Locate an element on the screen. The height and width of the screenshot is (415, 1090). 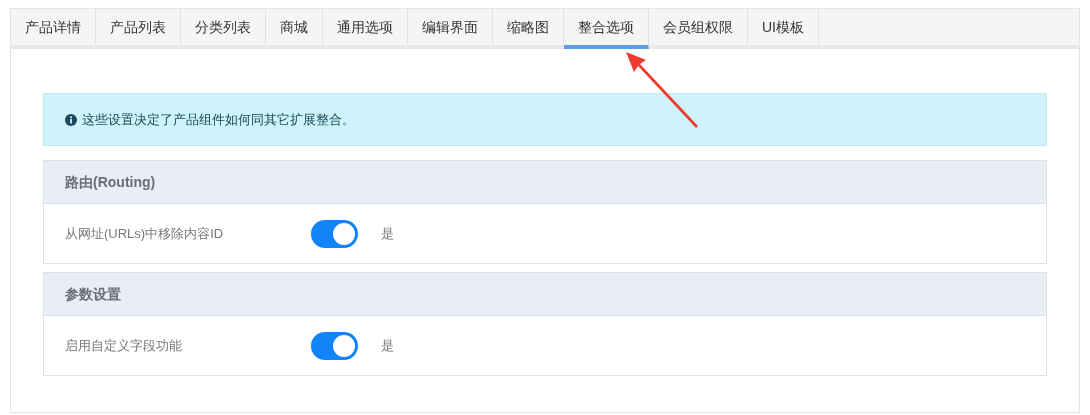
tab: 通用选项 is located at coordinates (365, 29).